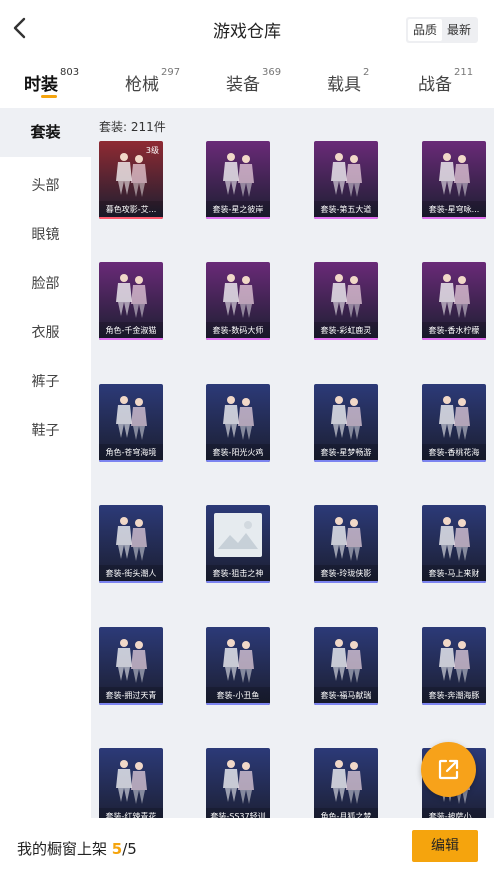 Image resolution: width=494 pixels, height=875 pixels. I want to click on sidebar-item-face: 脸部, so click(45, 283).